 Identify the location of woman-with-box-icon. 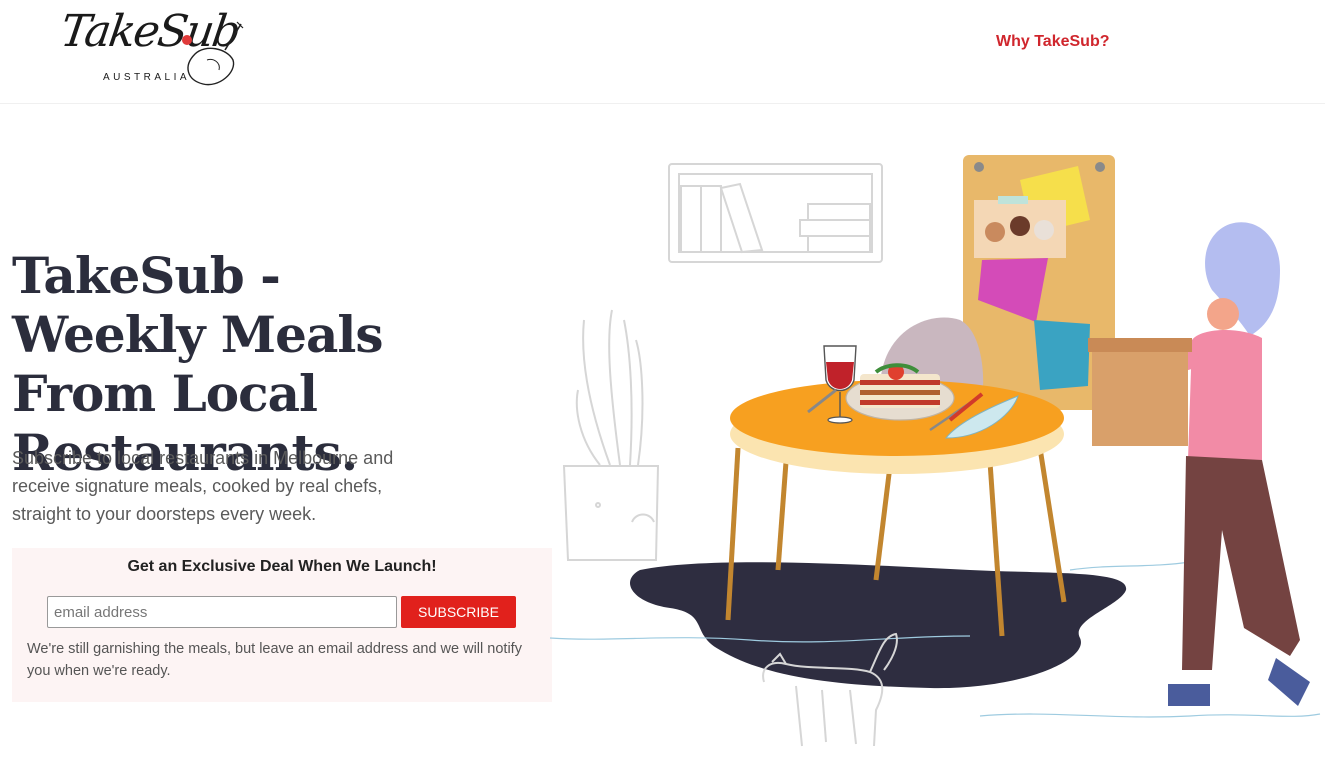
(1199, 464).